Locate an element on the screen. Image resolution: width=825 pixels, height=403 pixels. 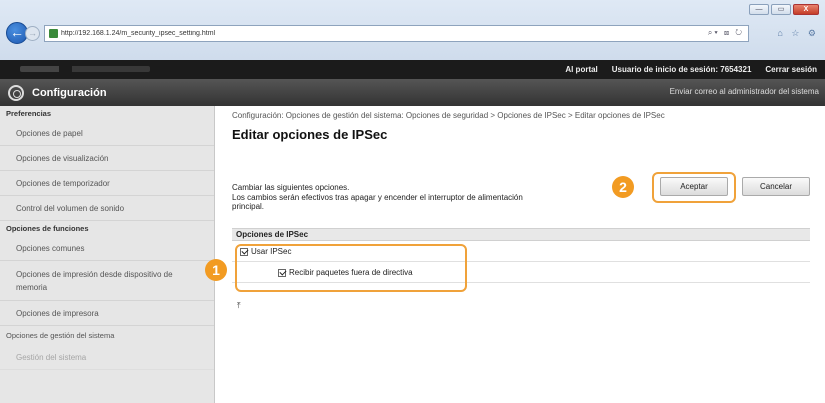
sidebar-item-printer: Opciones de impresora is located at coordinates (107, 313).